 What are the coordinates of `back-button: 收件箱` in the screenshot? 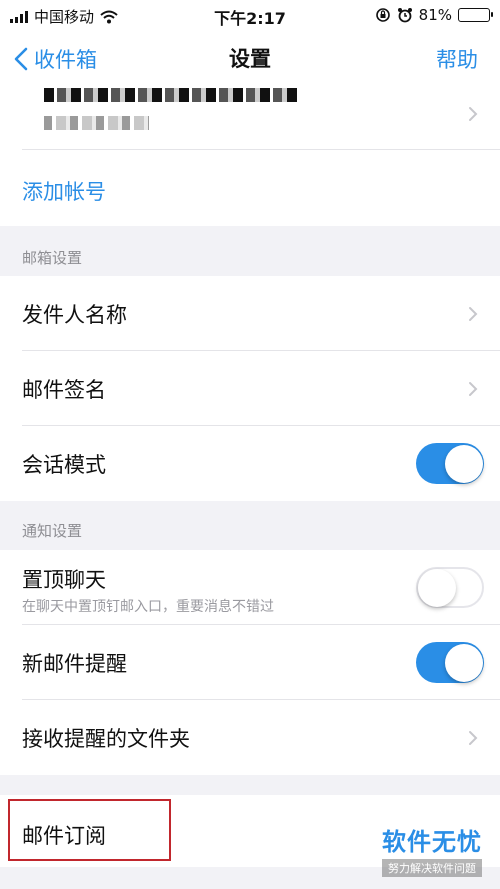 It's located at (55, 59).